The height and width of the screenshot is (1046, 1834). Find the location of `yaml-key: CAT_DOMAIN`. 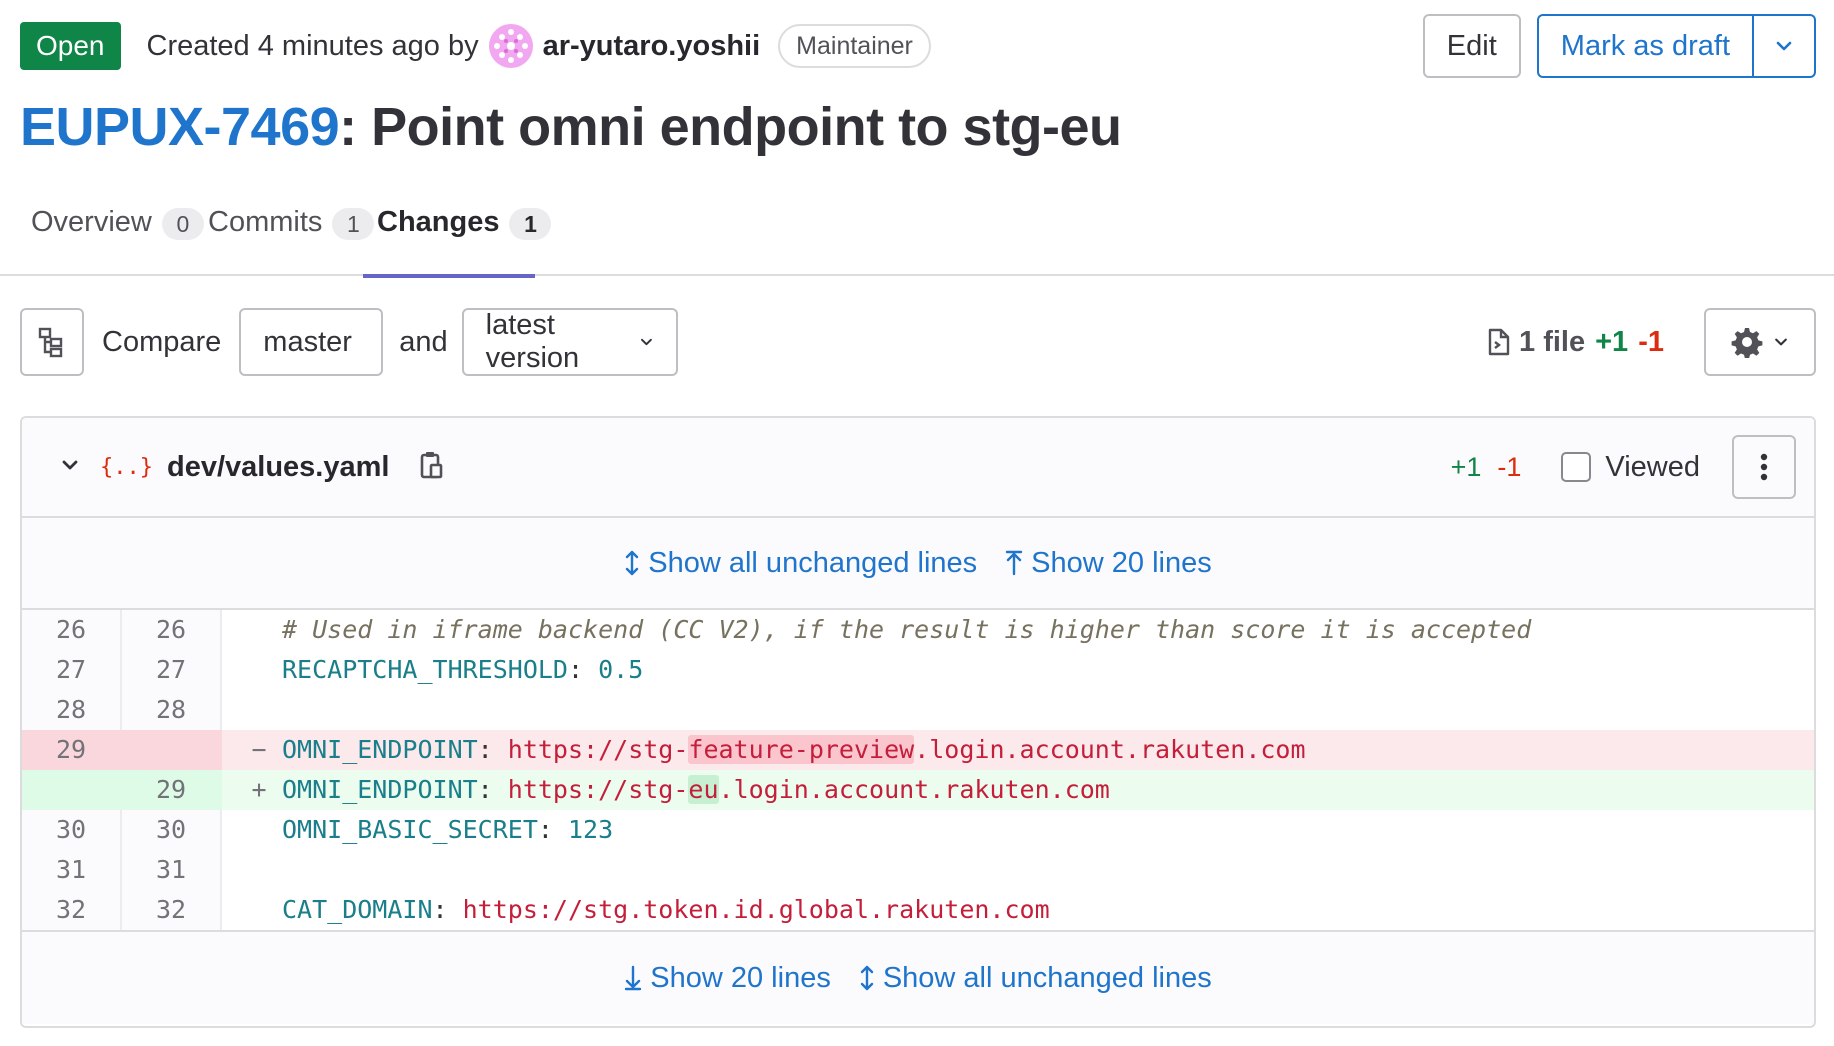

yaml-key: CAT_DOMAIN is located at coordinates (357, 909).